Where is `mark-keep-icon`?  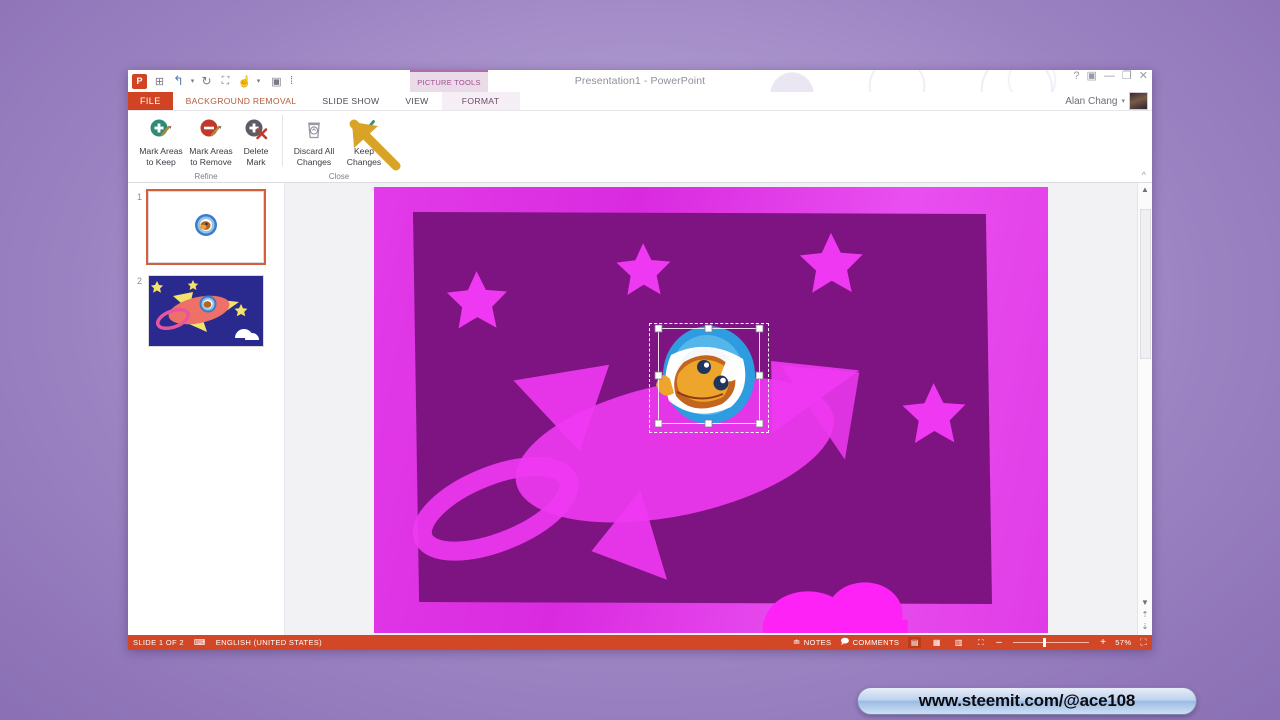
mark-keep-icon is located at coordinates (161, 130).